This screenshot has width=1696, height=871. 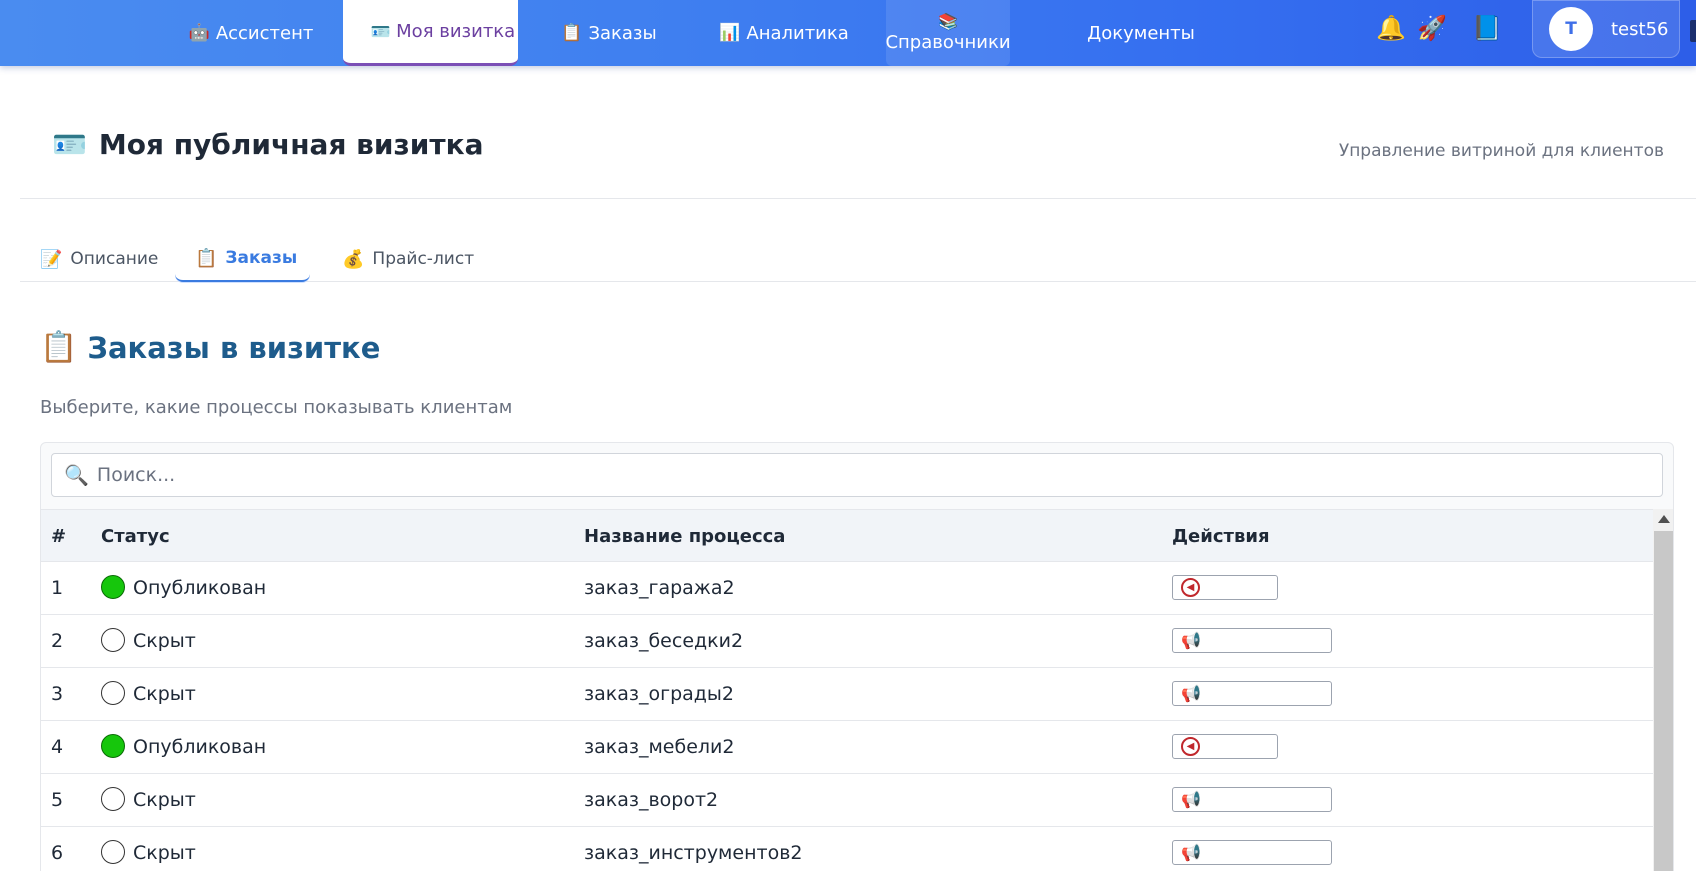 I want to click on nav-item-orders: 📋 Заказы, so click(x=609, y=33).